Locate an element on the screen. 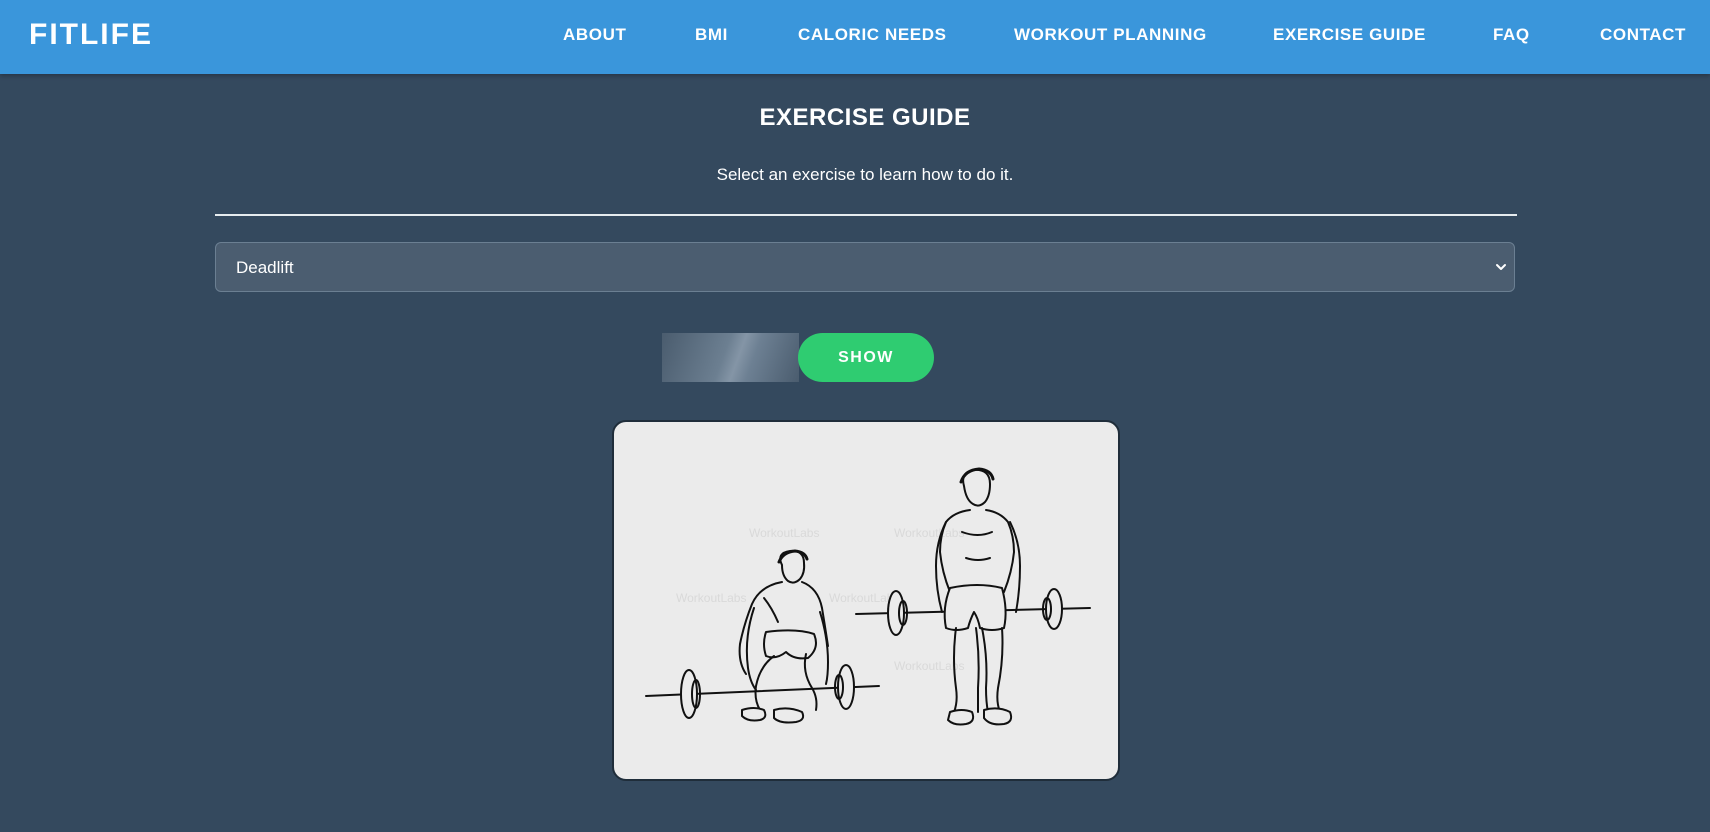 The height and width of the screenshot is (832, 1710). logo: FITLIFE is located at coordinates (91, 35).